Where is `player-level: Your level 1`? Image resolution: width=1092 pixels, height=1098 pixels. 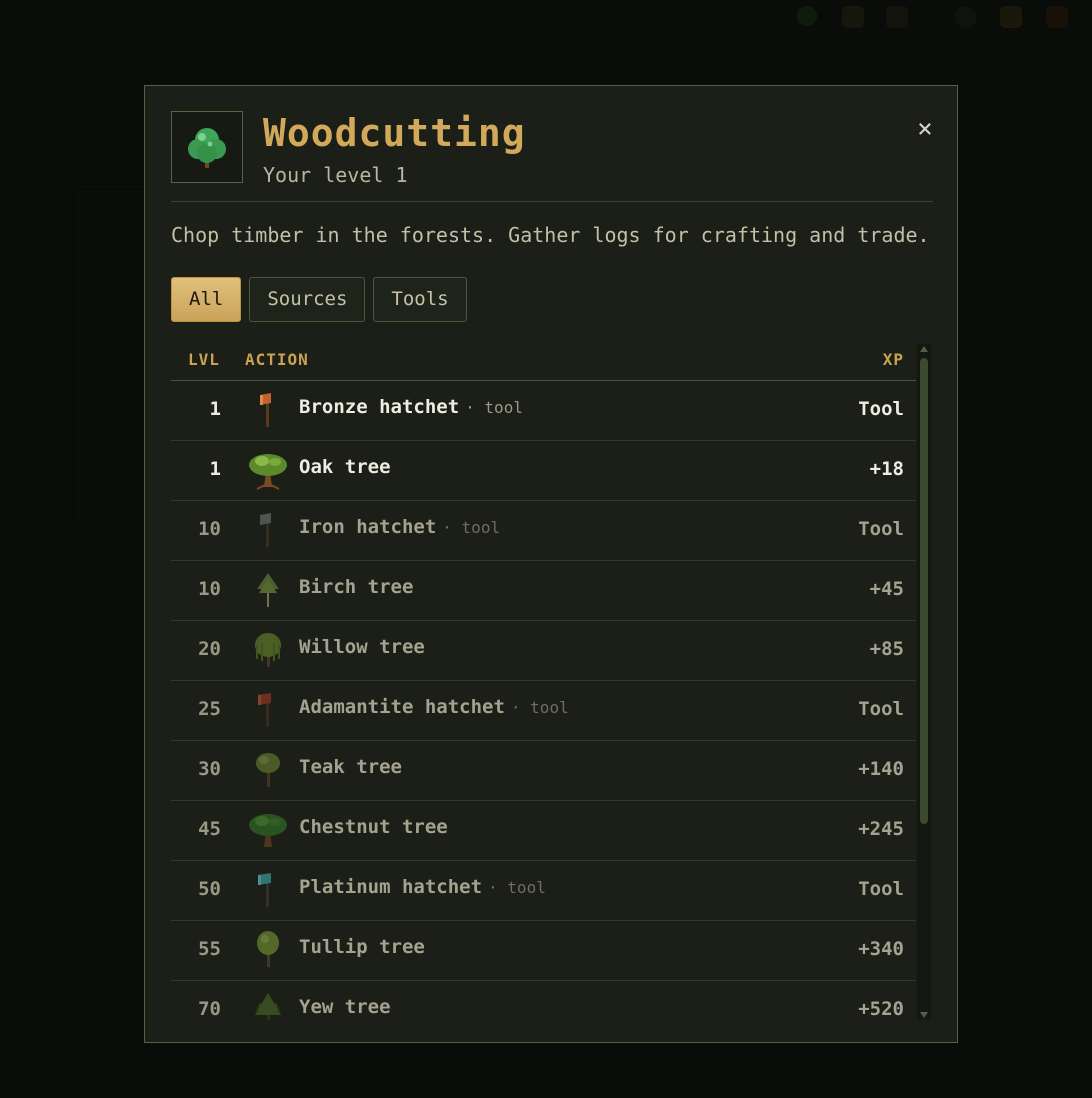
player-level: Your level 1 is located at coordinates (335, 175).